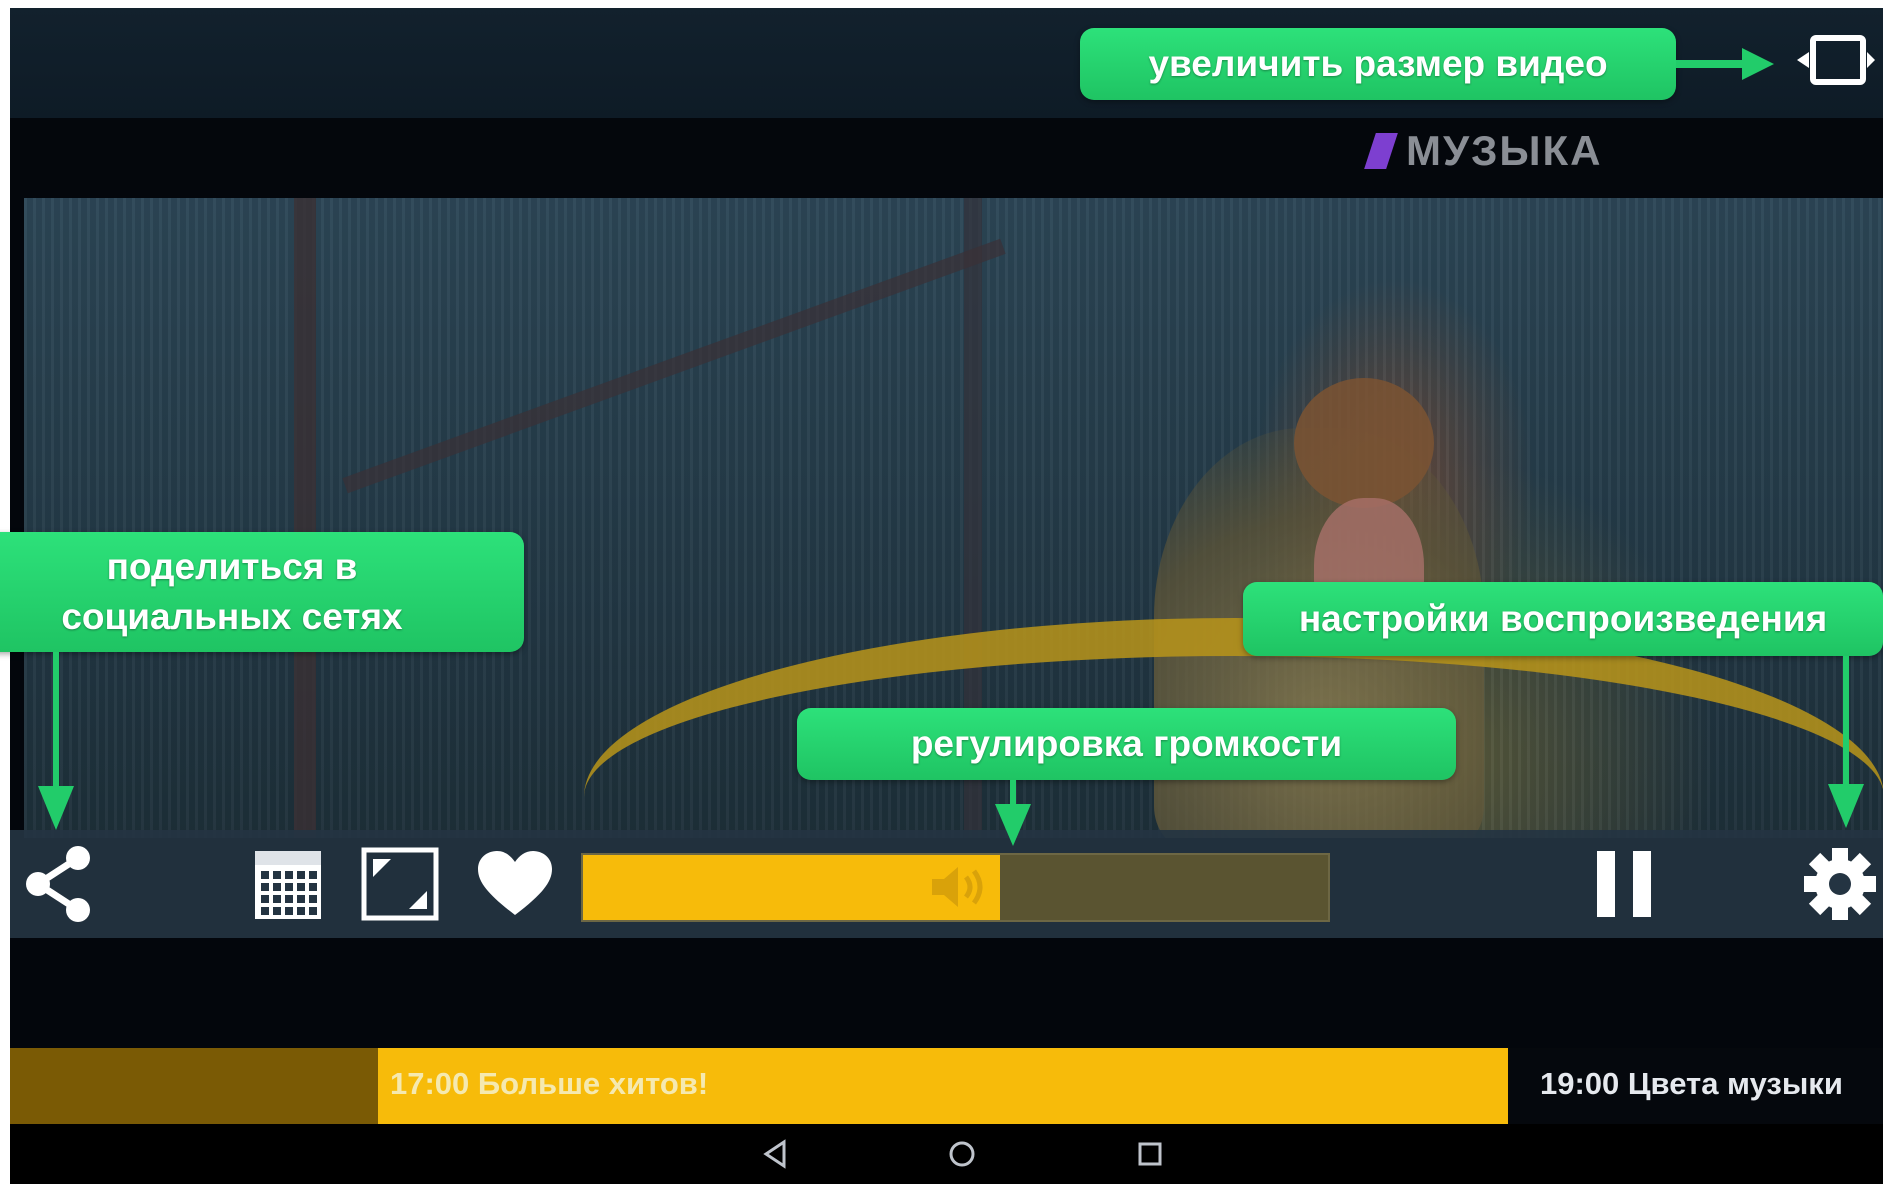 The height and width of the screenshot is (1184, 1883). Describe the element at coordinates (232, 591) in the screenshot. I see `callout-share-text: поделиться в социальных сетях` at that location.